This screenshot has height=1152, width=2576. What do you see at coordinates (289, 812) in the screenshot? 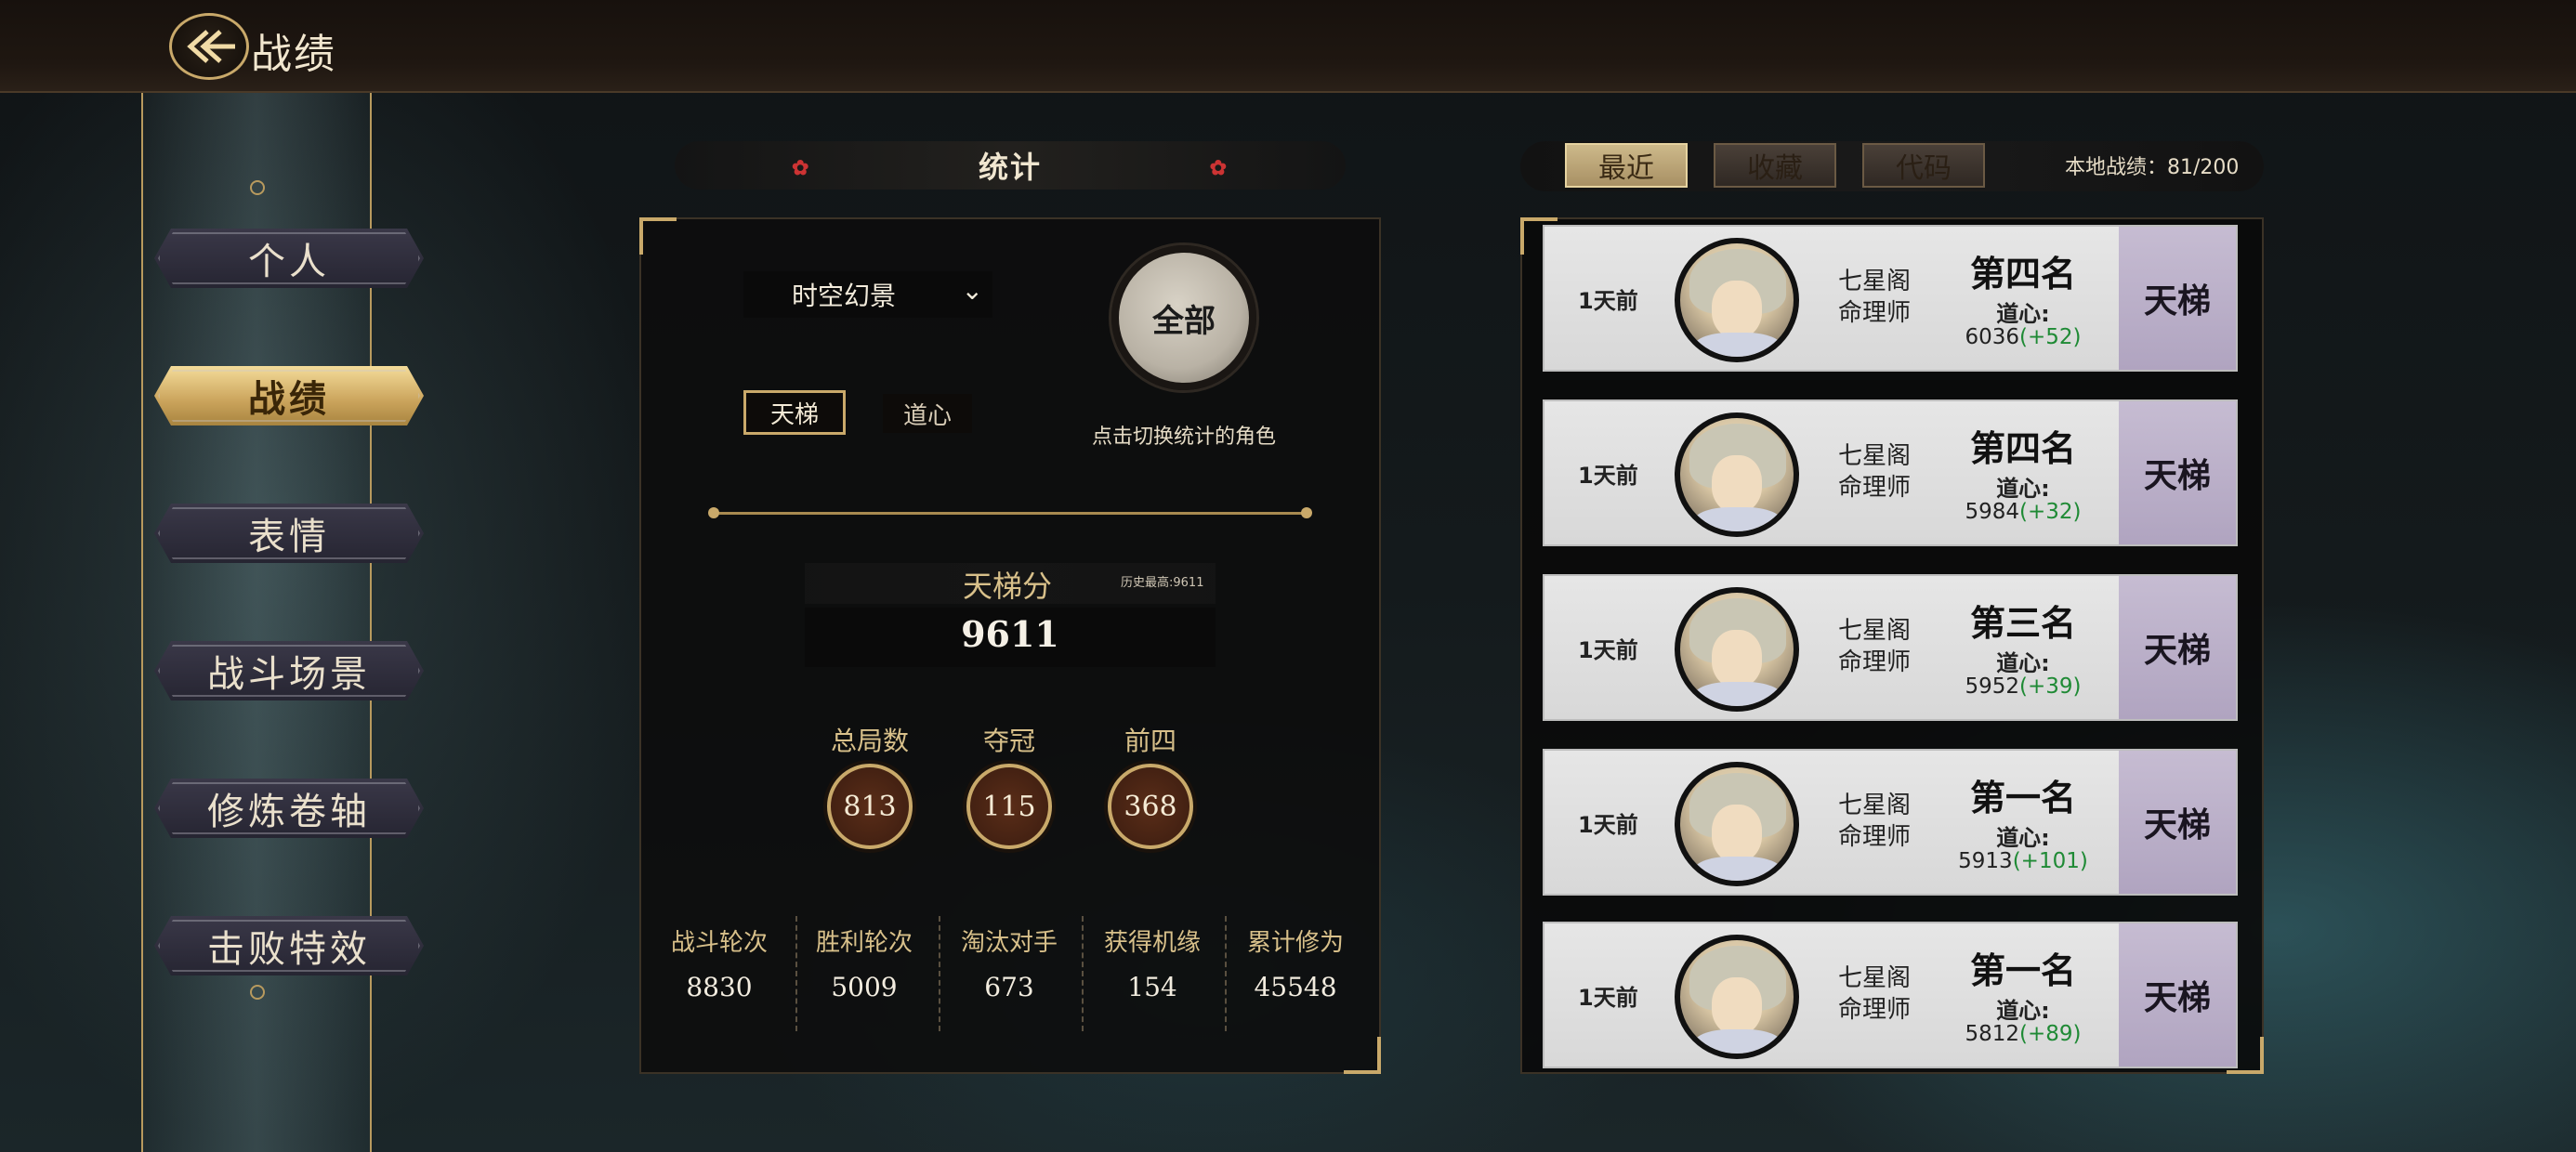
I see `sidebar-item-label: 修炼卷轴` at bounding box center [289, 812].